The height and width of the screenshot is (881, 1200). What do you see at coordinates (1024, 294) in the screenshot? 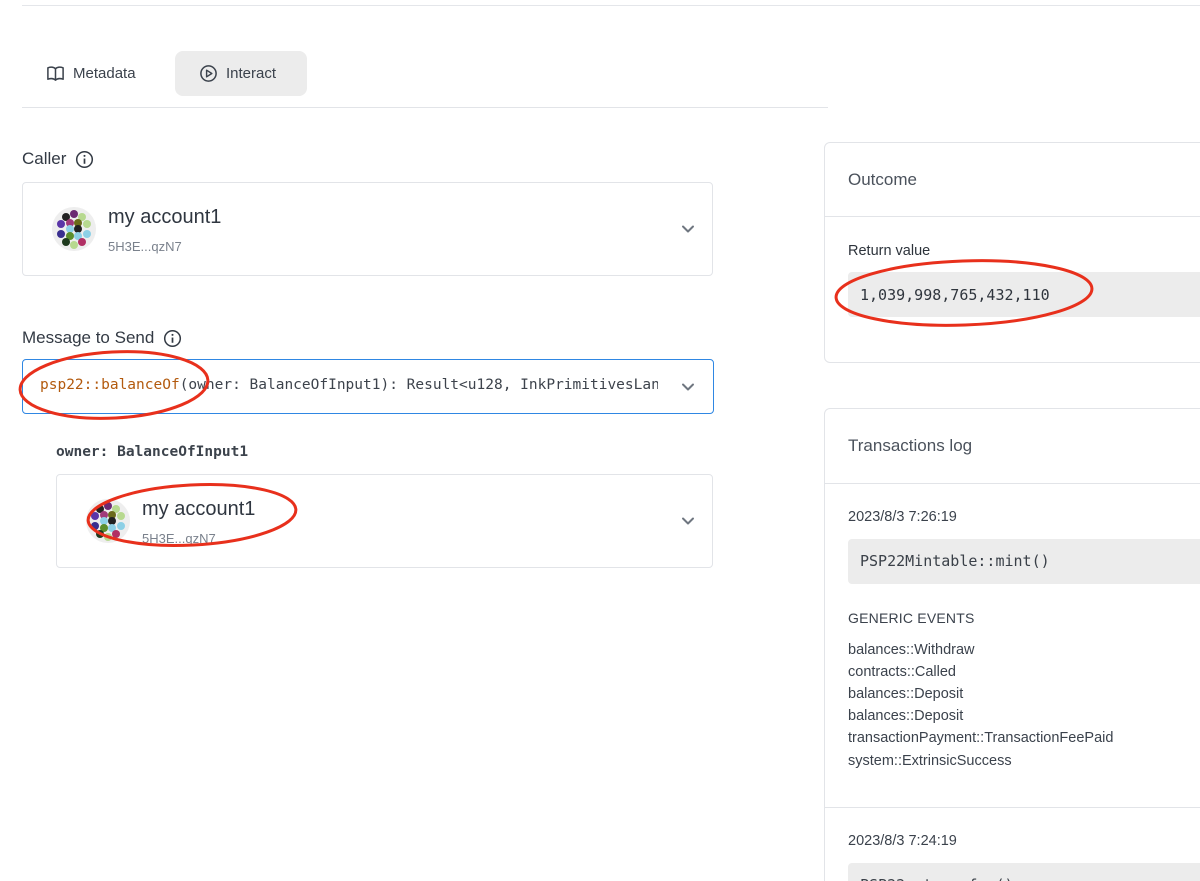
I see `return-value: 1,039,998,765,432,110` at bounding box center [1024, 294].